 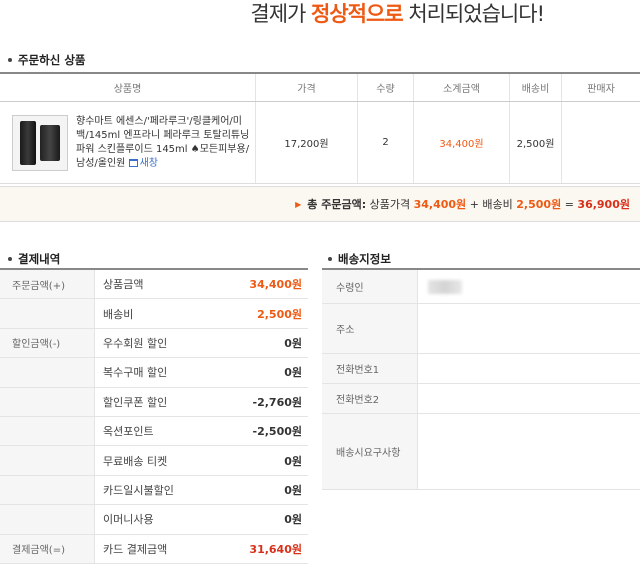 What do you see at coordinates (528, 398) in the screenshot?
I see `phone2-value` at bounding box center [528, 398].